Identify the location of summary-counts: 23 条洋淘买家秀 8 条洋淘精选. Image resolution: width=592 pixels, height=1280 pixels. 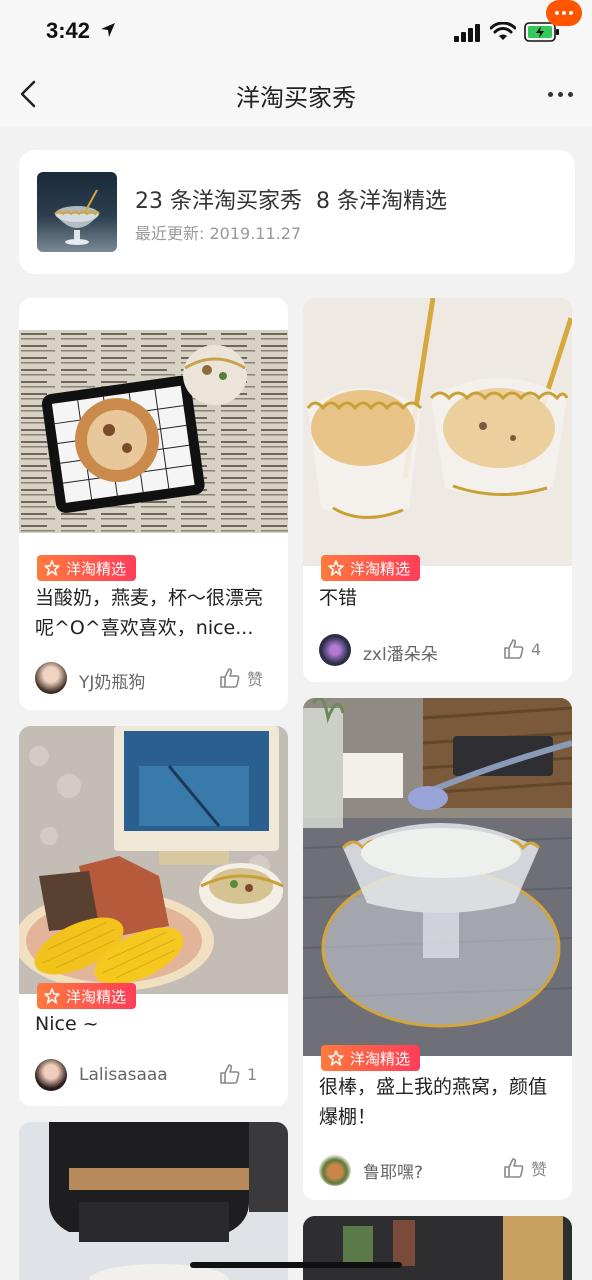
(298, 199).